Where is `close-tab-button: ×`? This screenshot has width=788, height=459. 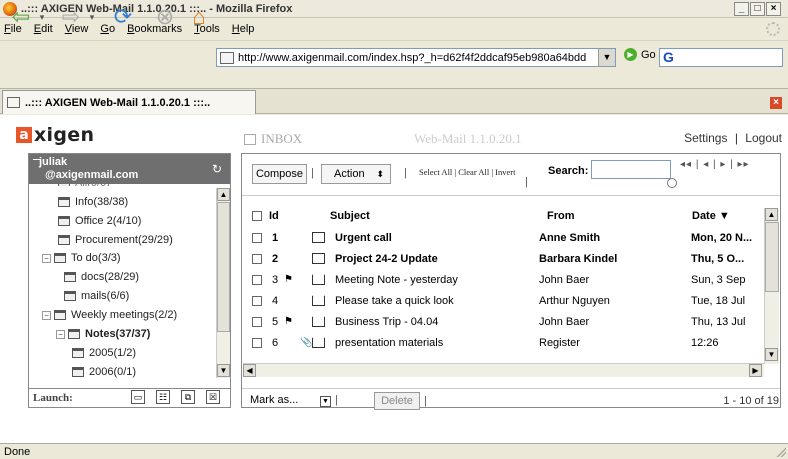 close-tab-button: × is located at coordinates (776, 103).